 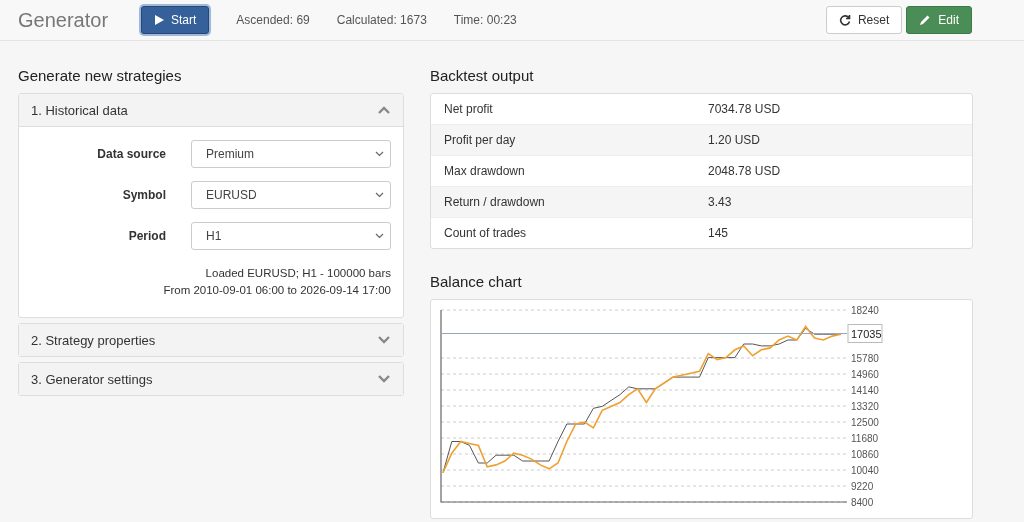 I want to click on info-text: From 2010-09-01 06:00 to 2026-09-14 17:00, so click(x=276, y=290).